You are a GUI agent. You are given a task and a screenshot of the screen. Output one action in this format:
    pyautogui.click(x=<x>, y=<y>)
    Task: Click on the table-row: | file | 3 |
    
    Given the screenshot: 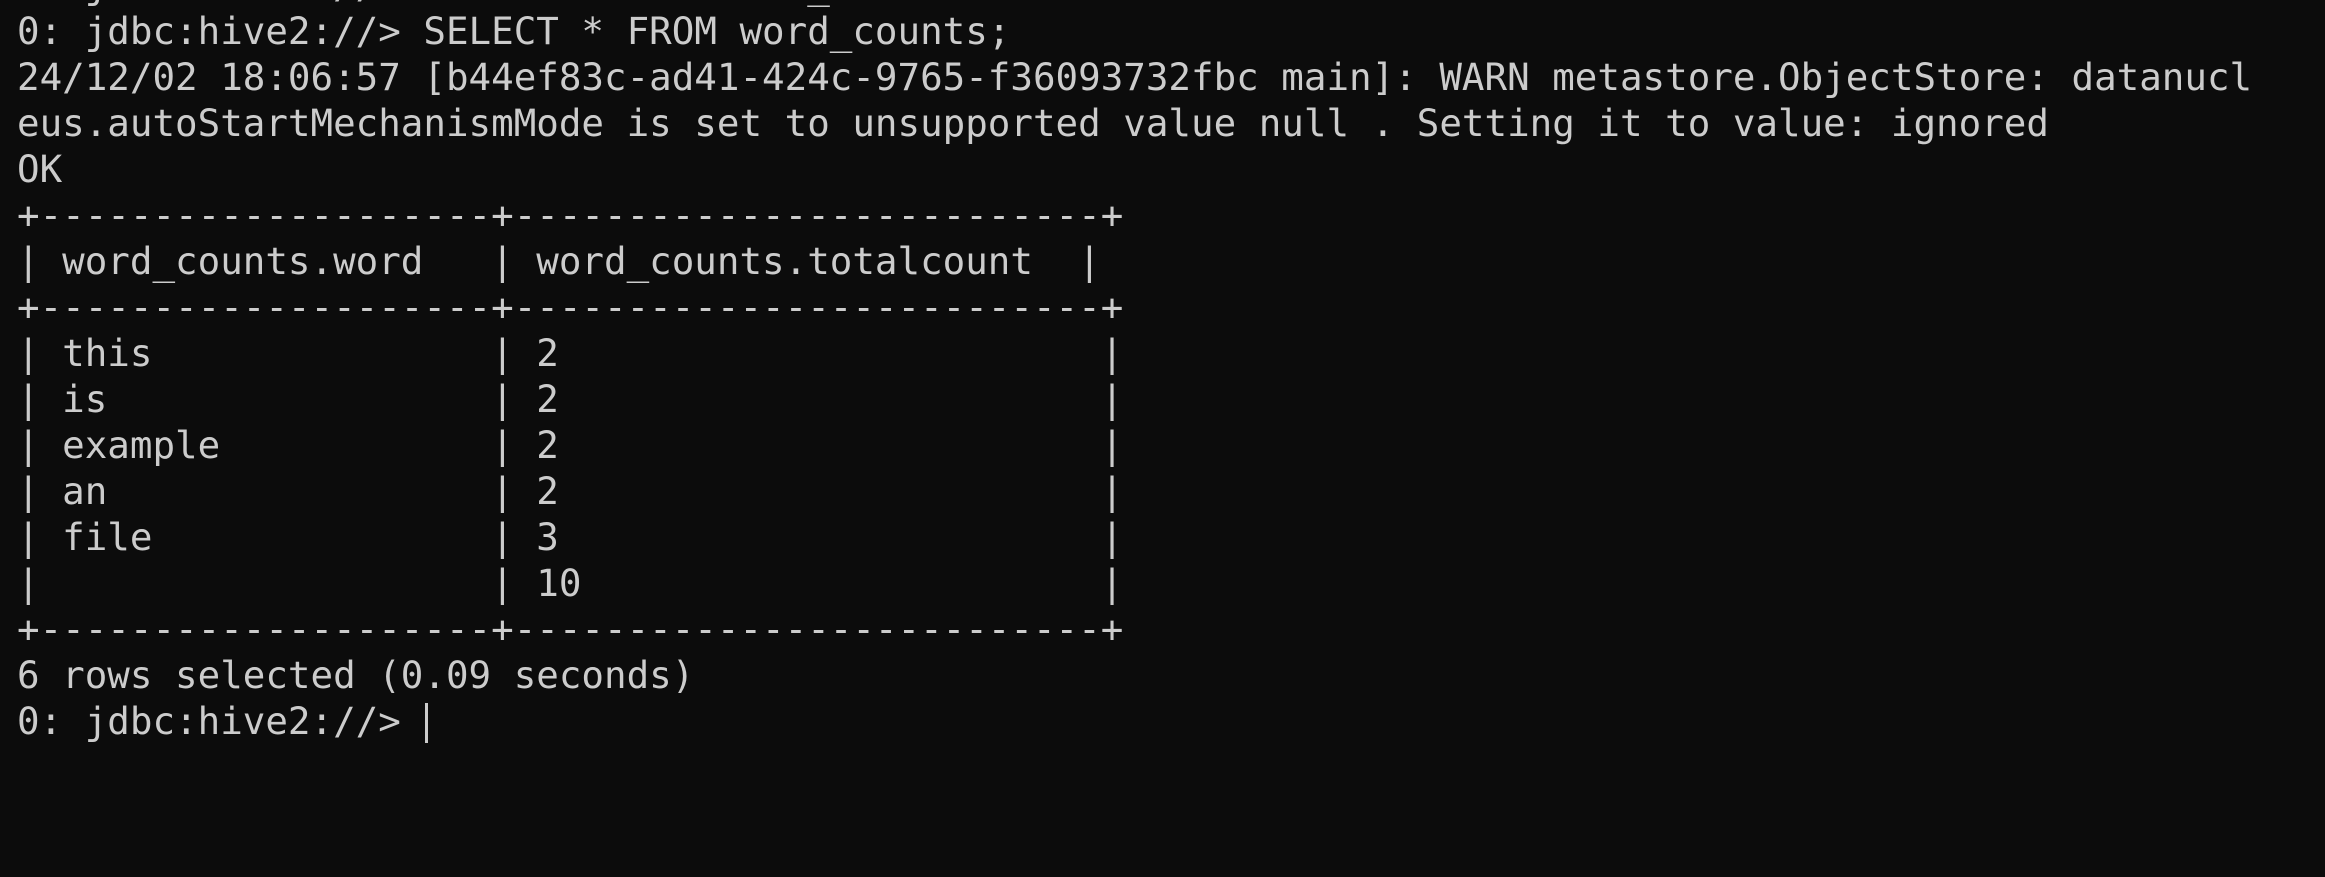 What is the action you would take?
    pyautogui.click(x=570, y=537)
    